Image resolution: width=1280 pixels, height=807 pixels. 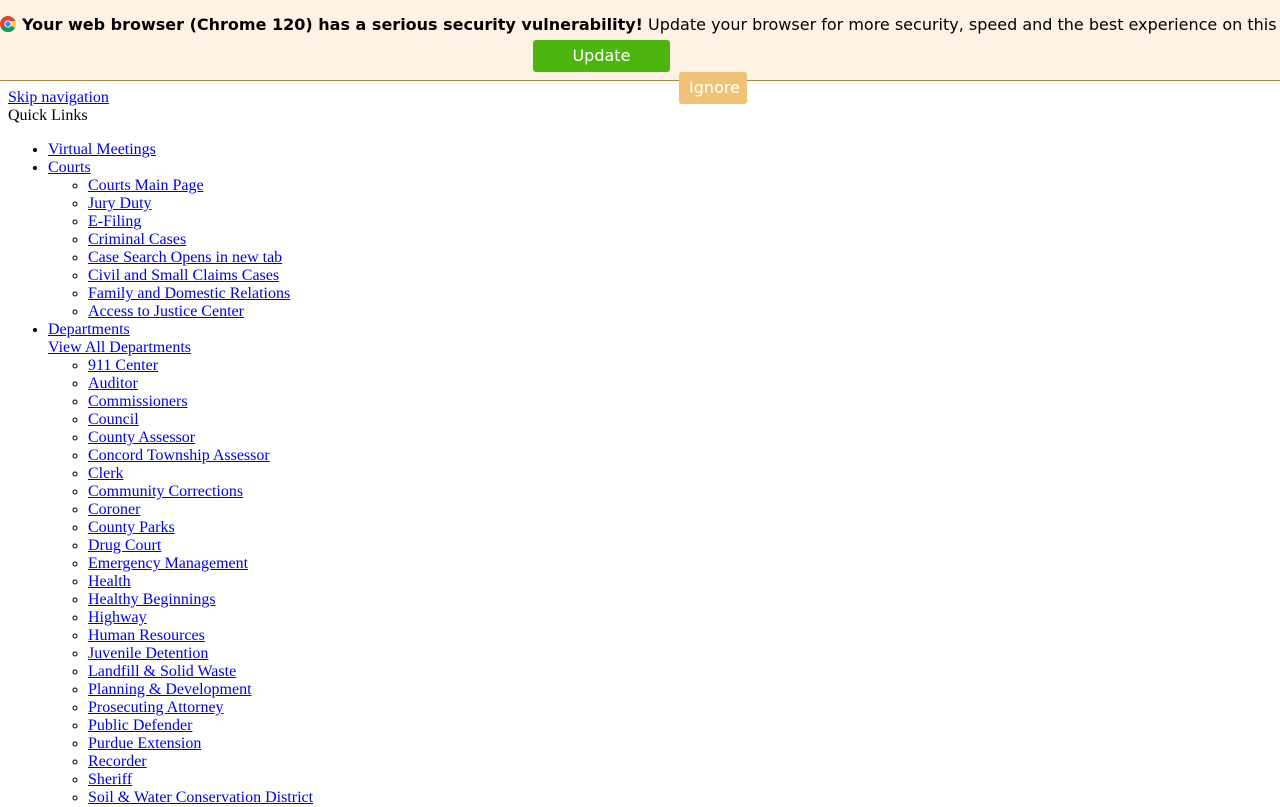 I want to click on submenu-link: Recorder, so click(x=117, y=761).